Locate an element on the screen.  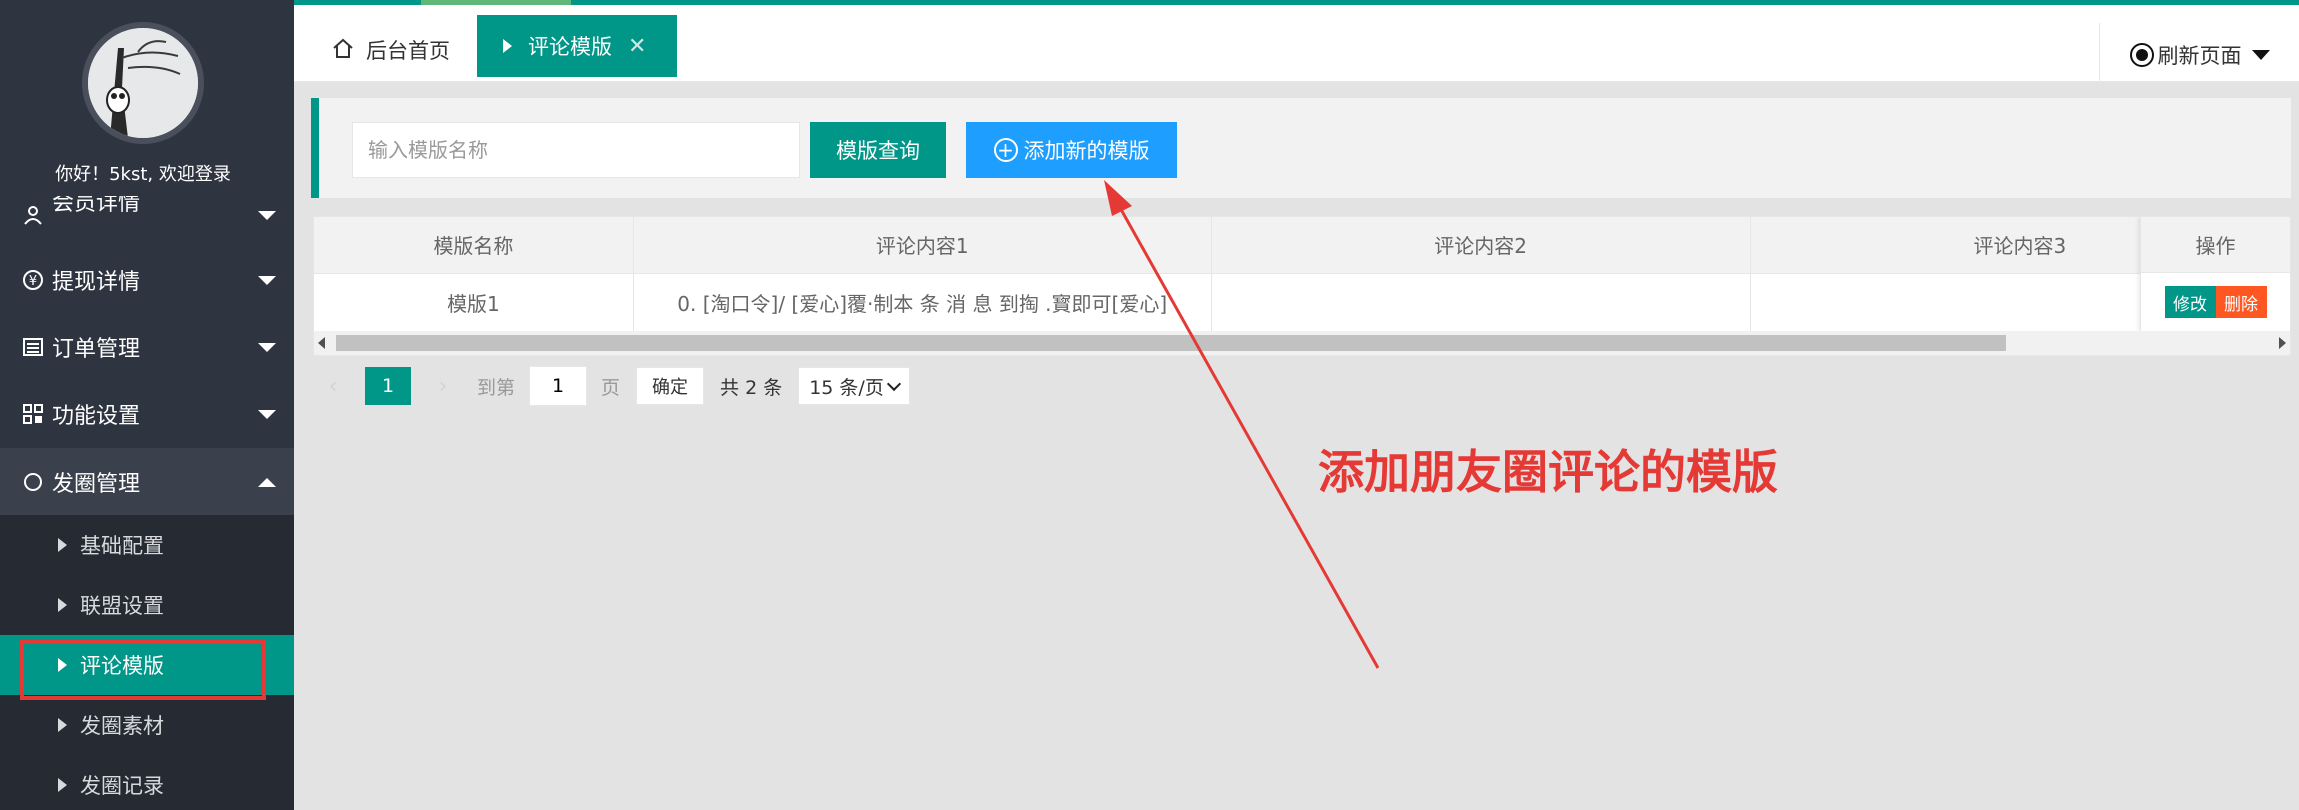
tab-comment-templates: 评论模版 ✕ is located at coordinates (577, 46).